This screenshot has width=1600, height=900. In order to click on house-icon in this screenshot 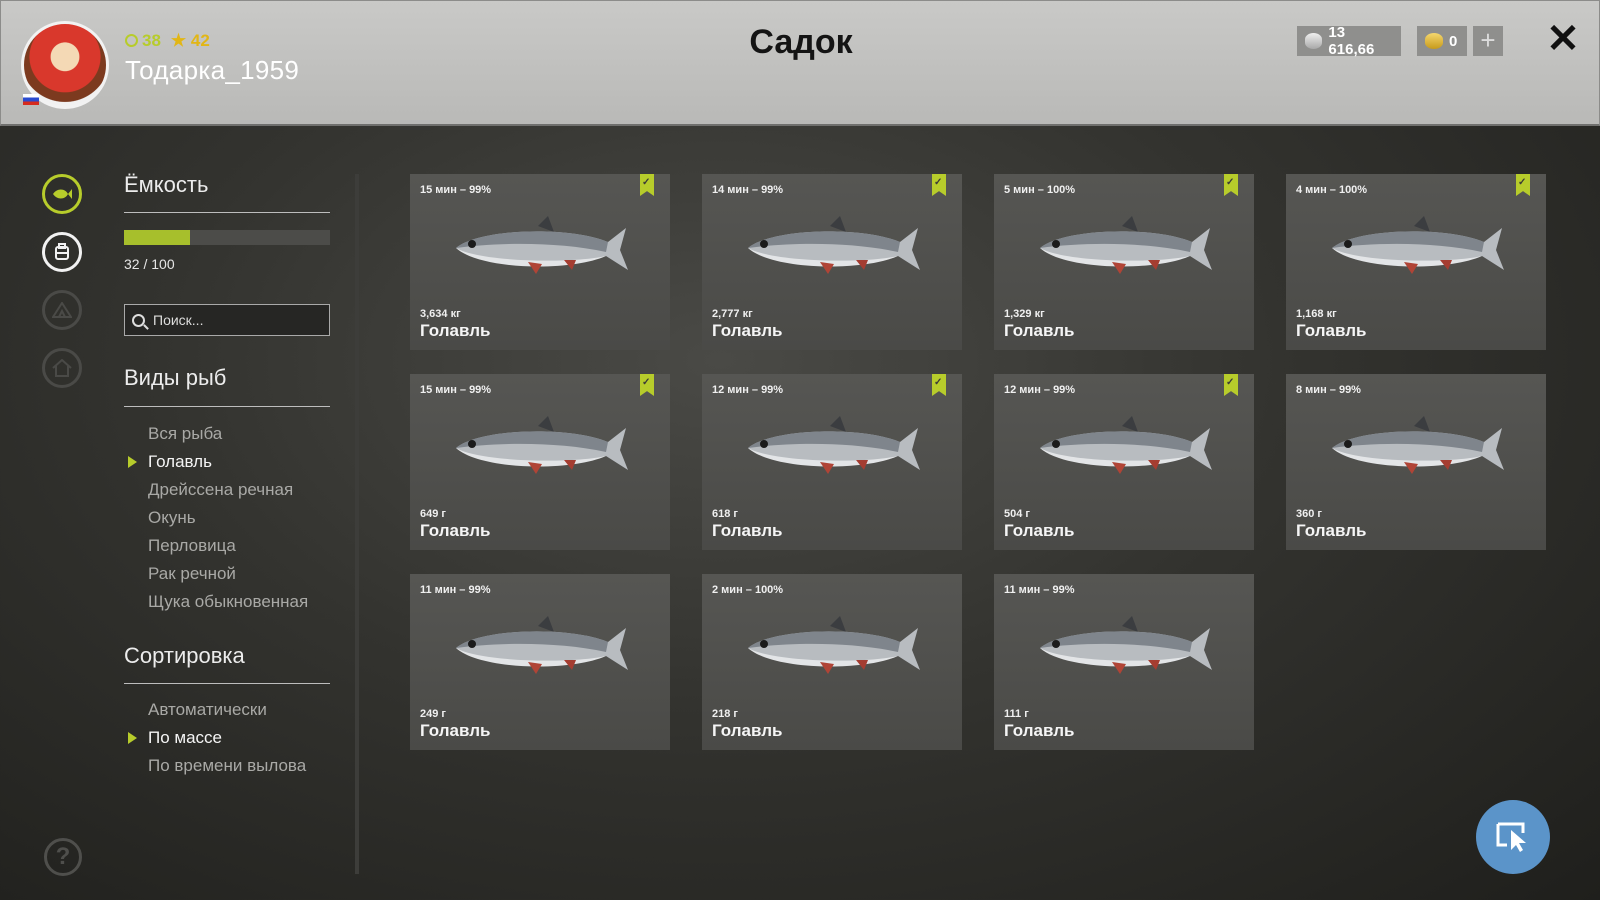, I will do `click(62, 368)`.